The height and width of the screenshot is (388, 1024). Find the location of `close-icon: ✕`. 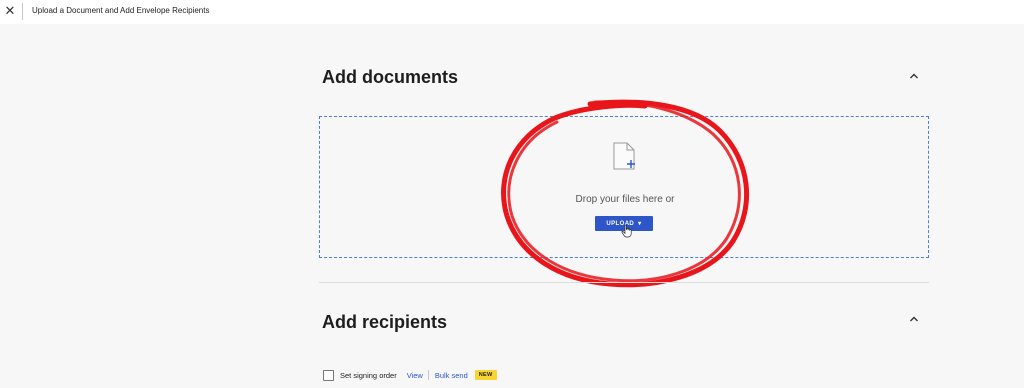

close-icon: ✕ is located at coordinates (10, 11).